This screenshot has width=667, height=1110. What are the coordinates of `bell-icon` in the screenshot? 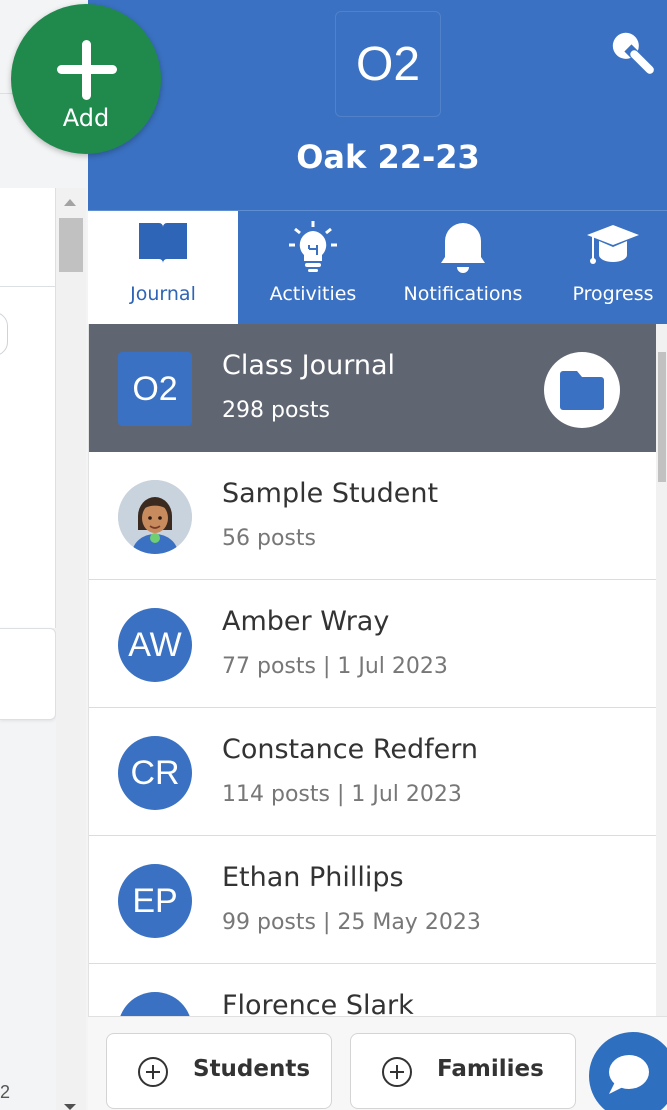 It's located at (463, 247).